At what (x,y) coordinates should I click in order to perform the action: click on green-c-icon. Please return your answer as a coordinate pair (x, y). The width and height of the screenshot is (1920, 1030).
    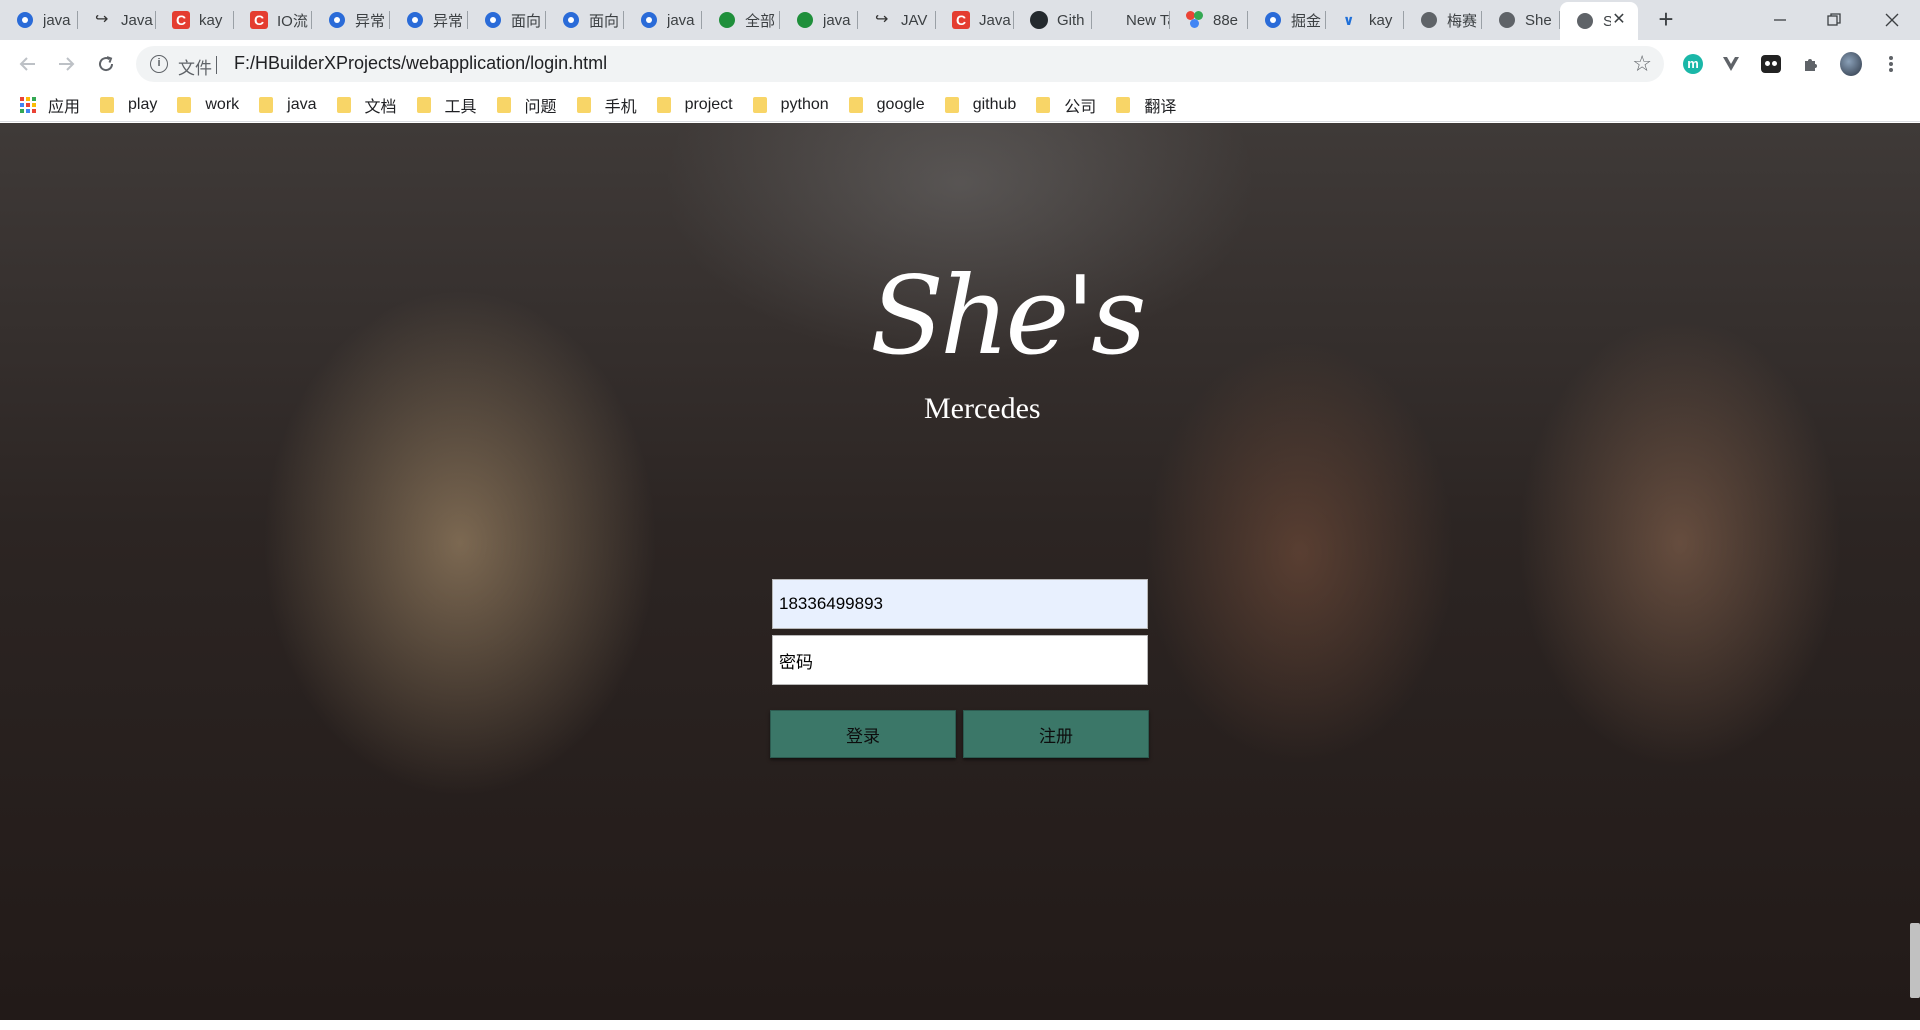
    Looking at the image, I should click on (727, 20).